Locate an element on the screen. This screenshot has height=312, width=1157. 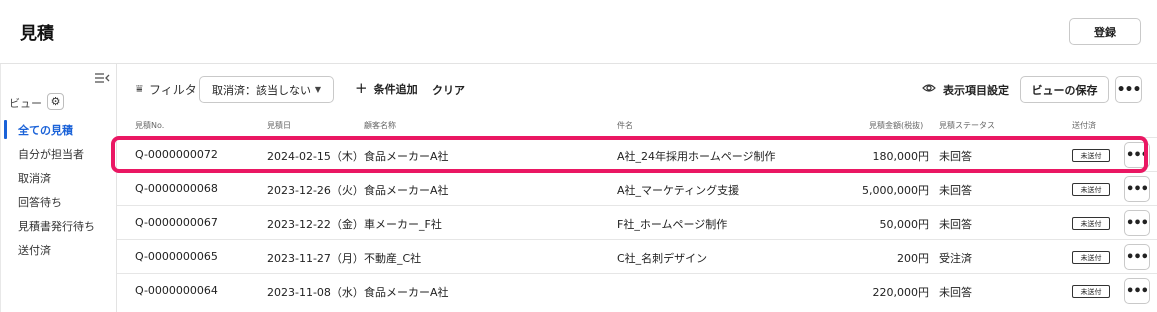
add-condition-button: + 条件追加 is located at coordinates (386, 88).